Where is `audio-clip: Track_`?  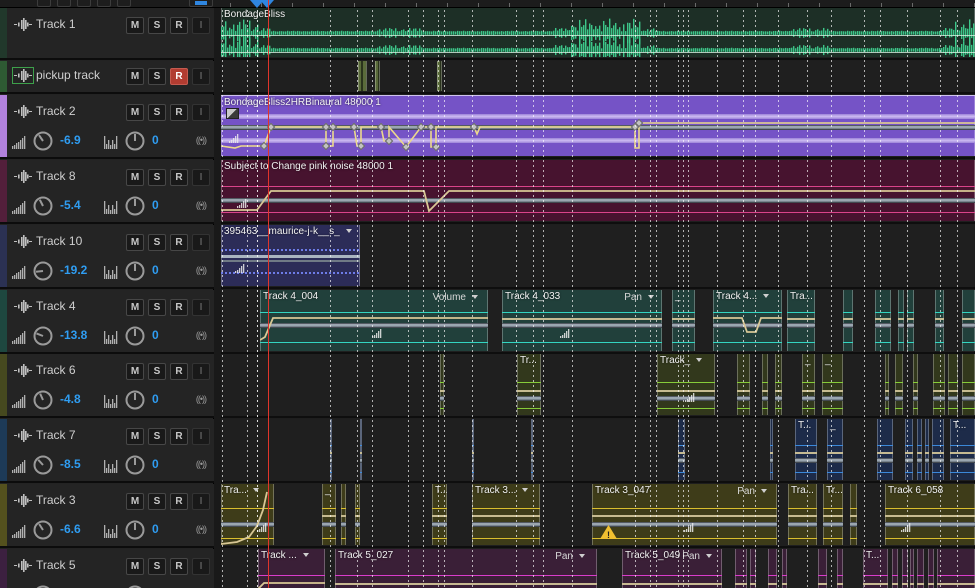 audio-clip: Track_ is located at coordinates (686, 384).